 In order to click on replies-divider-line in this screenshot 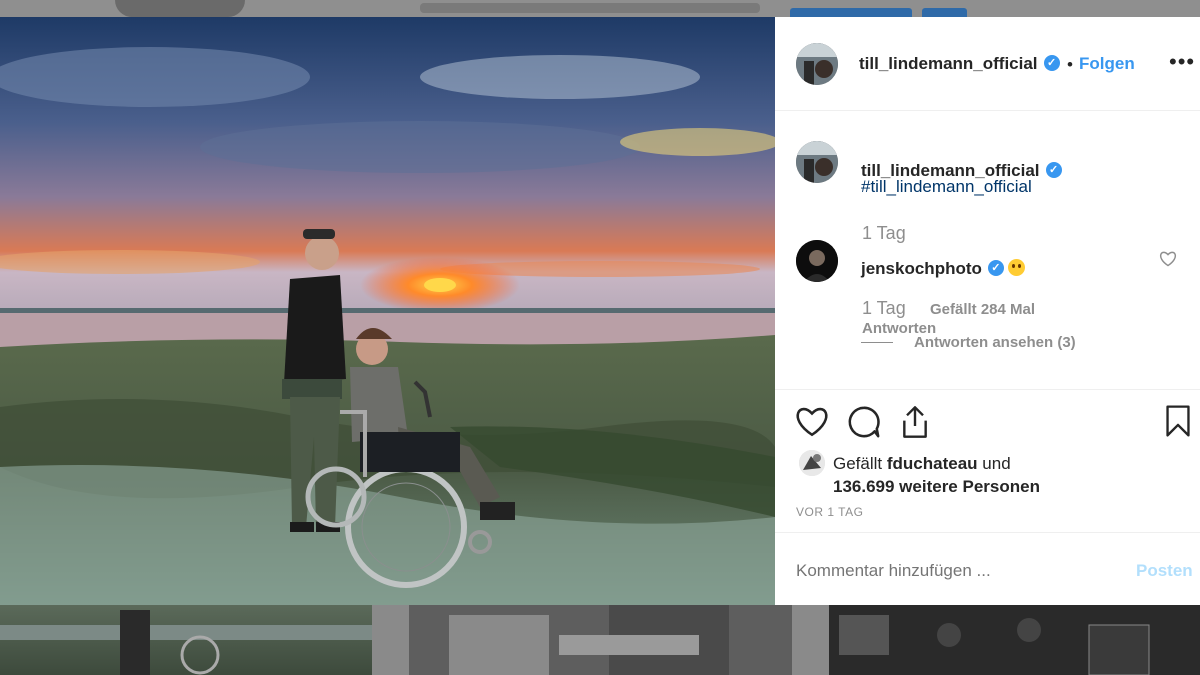, I will do `click(877, 342)`.